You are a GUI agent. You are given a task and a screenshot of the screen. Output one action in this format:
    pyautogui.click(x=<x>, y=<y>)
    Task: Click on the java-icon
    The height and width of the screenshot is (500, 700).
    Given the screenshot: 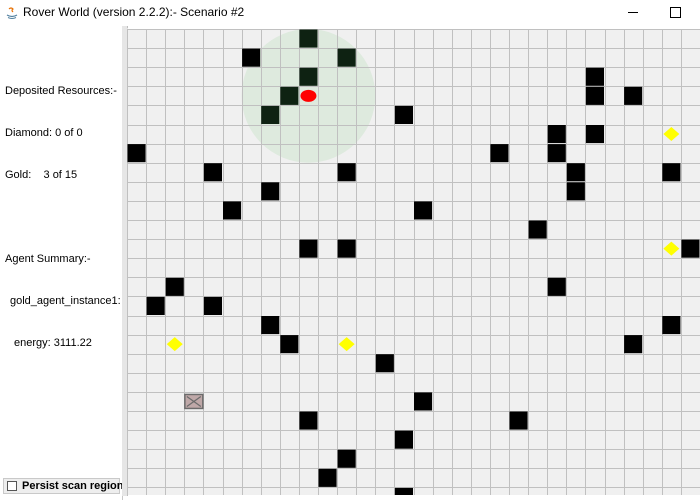 What is the action you would take?
    pyautogui.click(x=12, y=13)
    